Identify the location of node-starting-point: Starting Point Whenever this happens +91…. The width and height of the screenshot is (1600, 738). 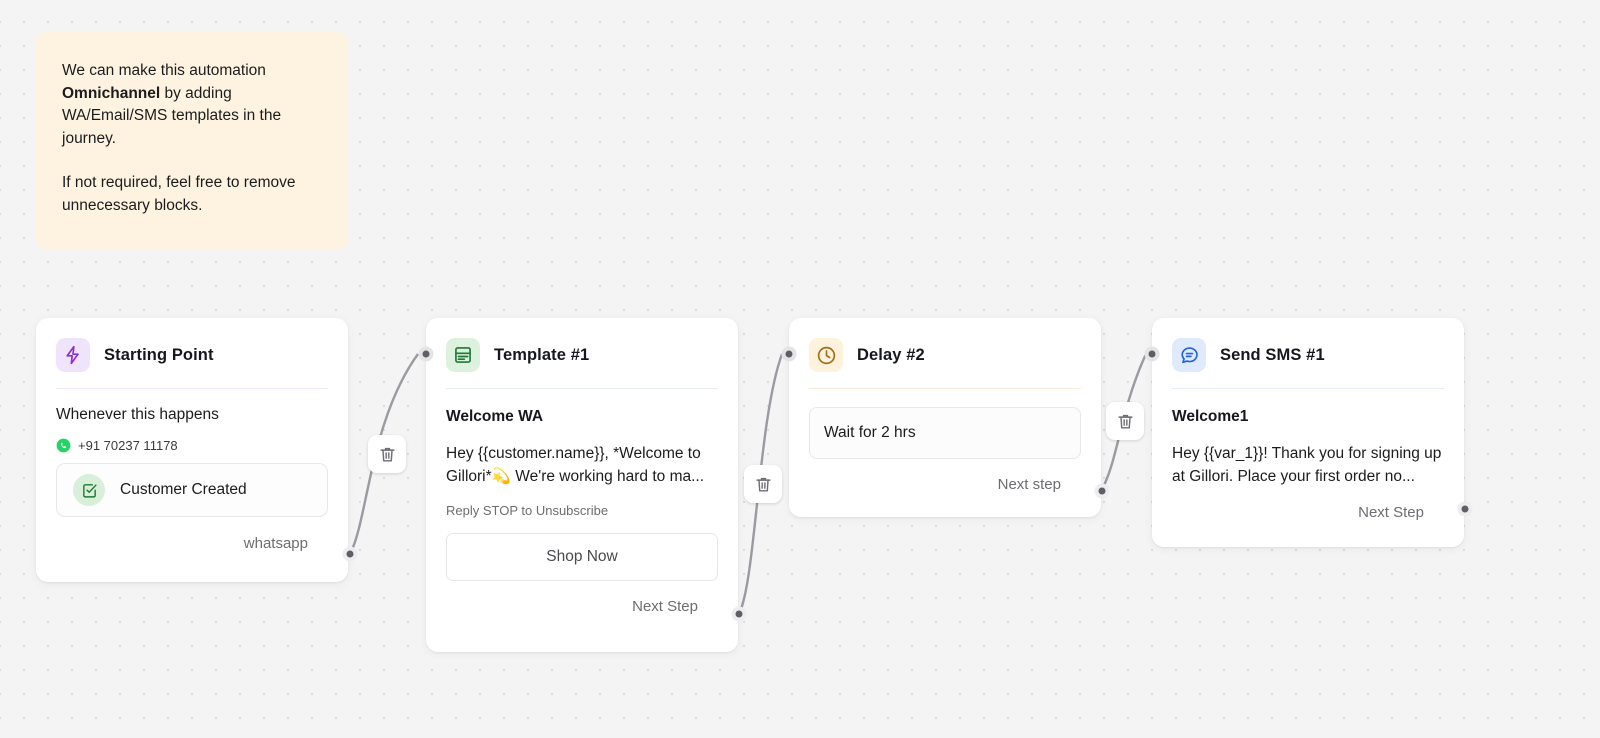
(197, 450).